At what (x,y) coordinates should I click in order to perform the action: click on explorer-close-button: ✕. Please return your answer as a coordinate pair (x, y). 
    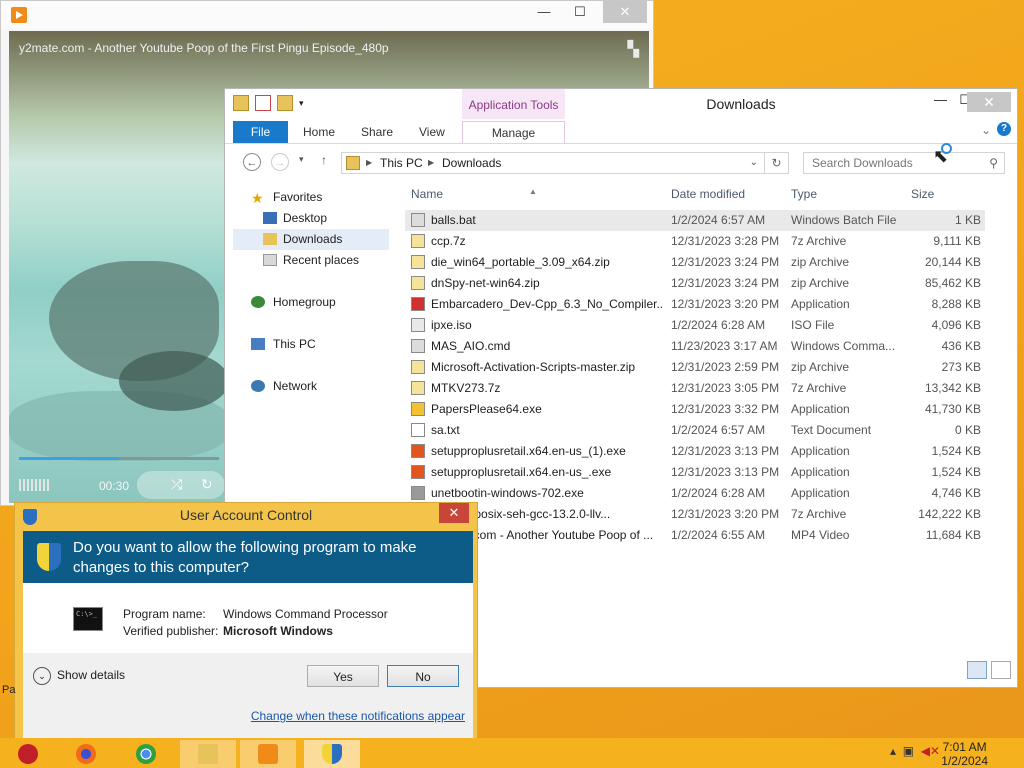
    Looking at the image, I should click on (989, 102).